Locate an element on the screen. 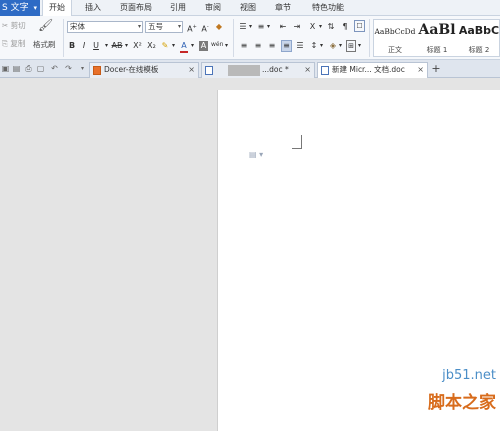 The height and width of the screenshot is (431, 500). style-normal-label: 正文 is located at coordinates (395, 50).